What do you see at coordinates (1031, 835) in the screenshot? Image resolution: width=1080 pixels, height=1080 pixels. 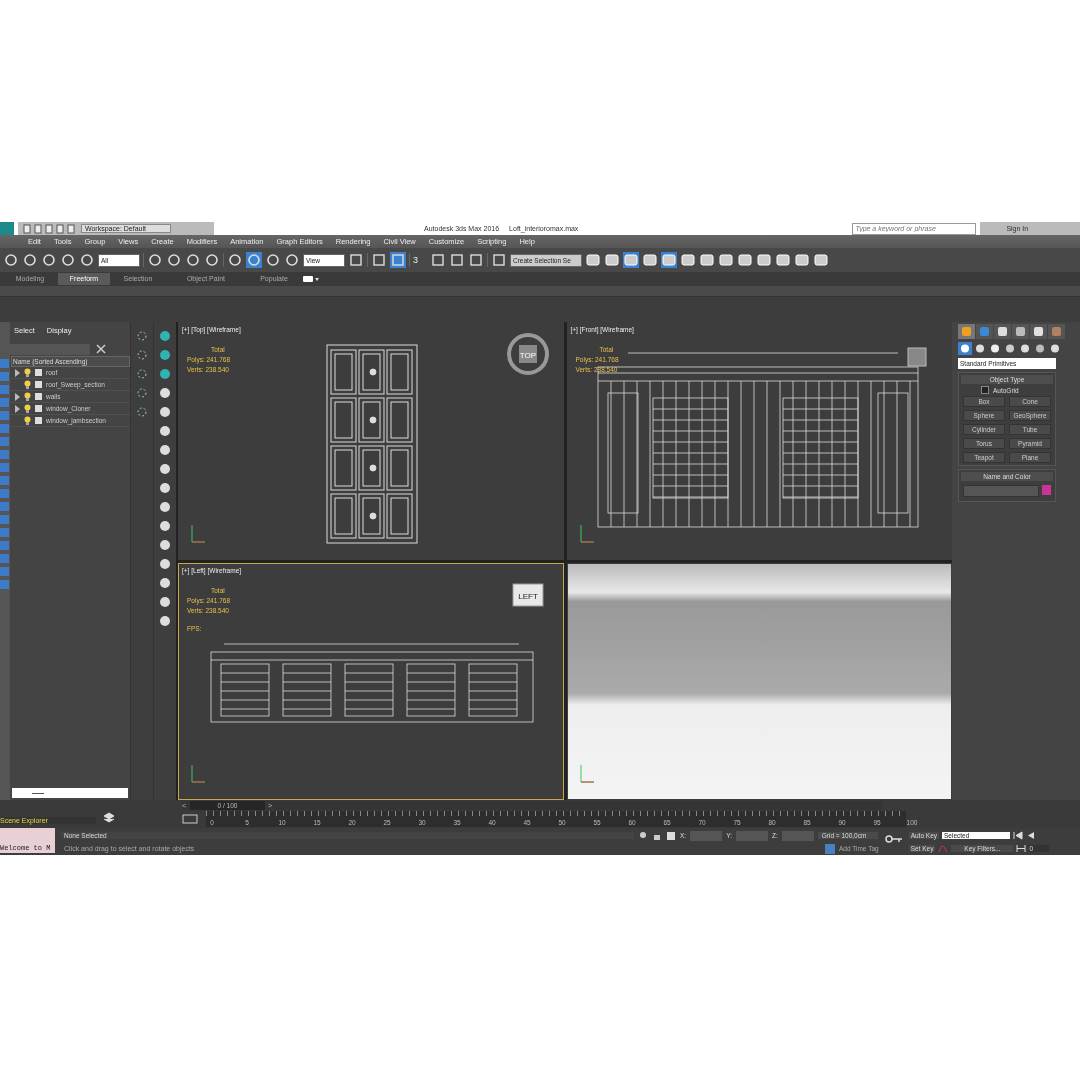 I see `previous-key-icon` at bounding box center [1031, 835].